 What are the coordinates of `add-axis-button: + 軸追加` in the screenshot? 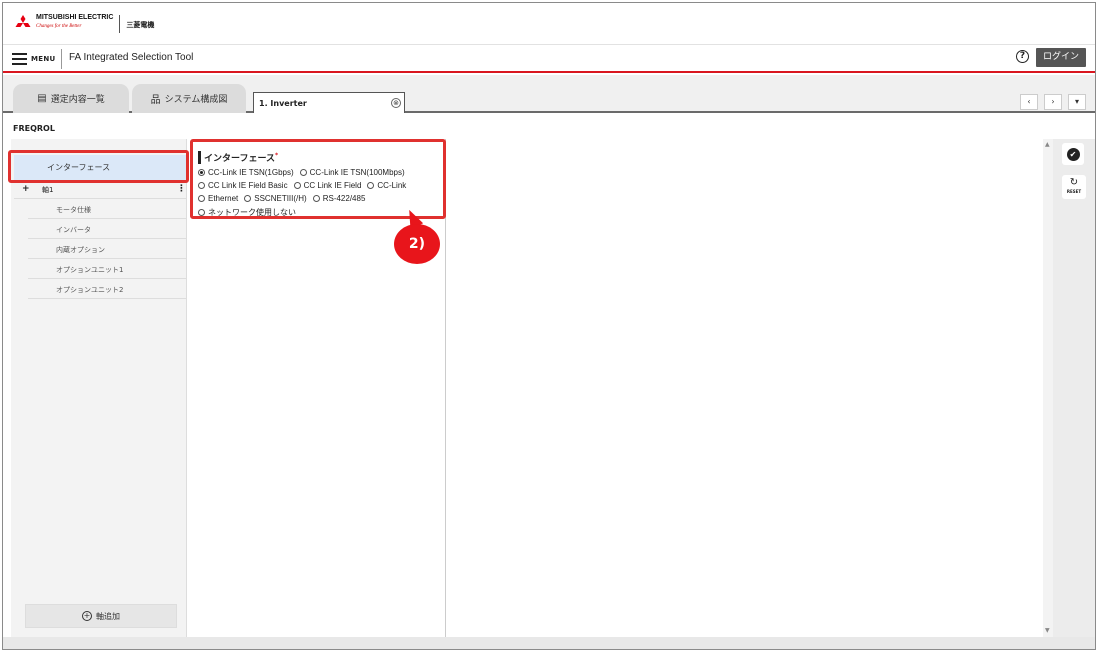 It's located at (101, 616).